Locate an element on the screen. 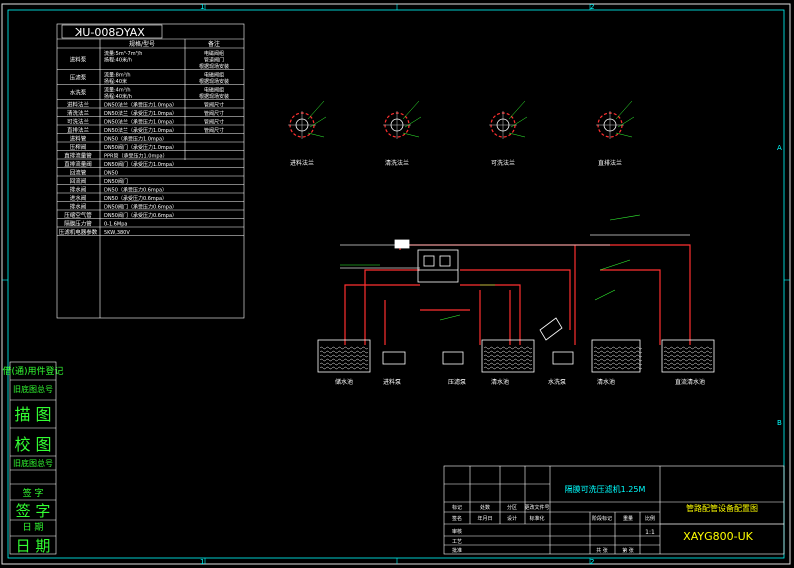 The height and width of the screenshot is (568, 794). spec-row-spec: DN50阀门 is located at coordinates (116, 181).